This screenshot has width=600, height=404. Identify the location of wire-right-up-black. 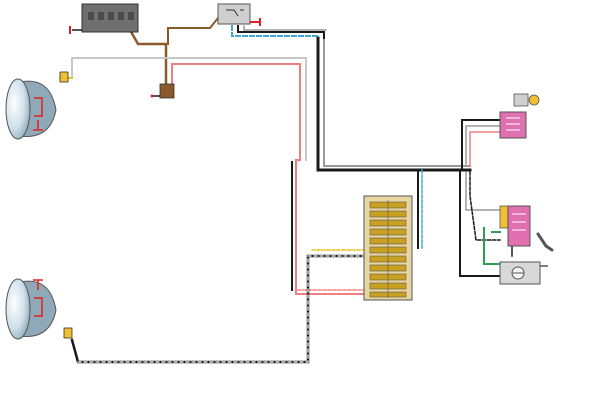
(481, 145).